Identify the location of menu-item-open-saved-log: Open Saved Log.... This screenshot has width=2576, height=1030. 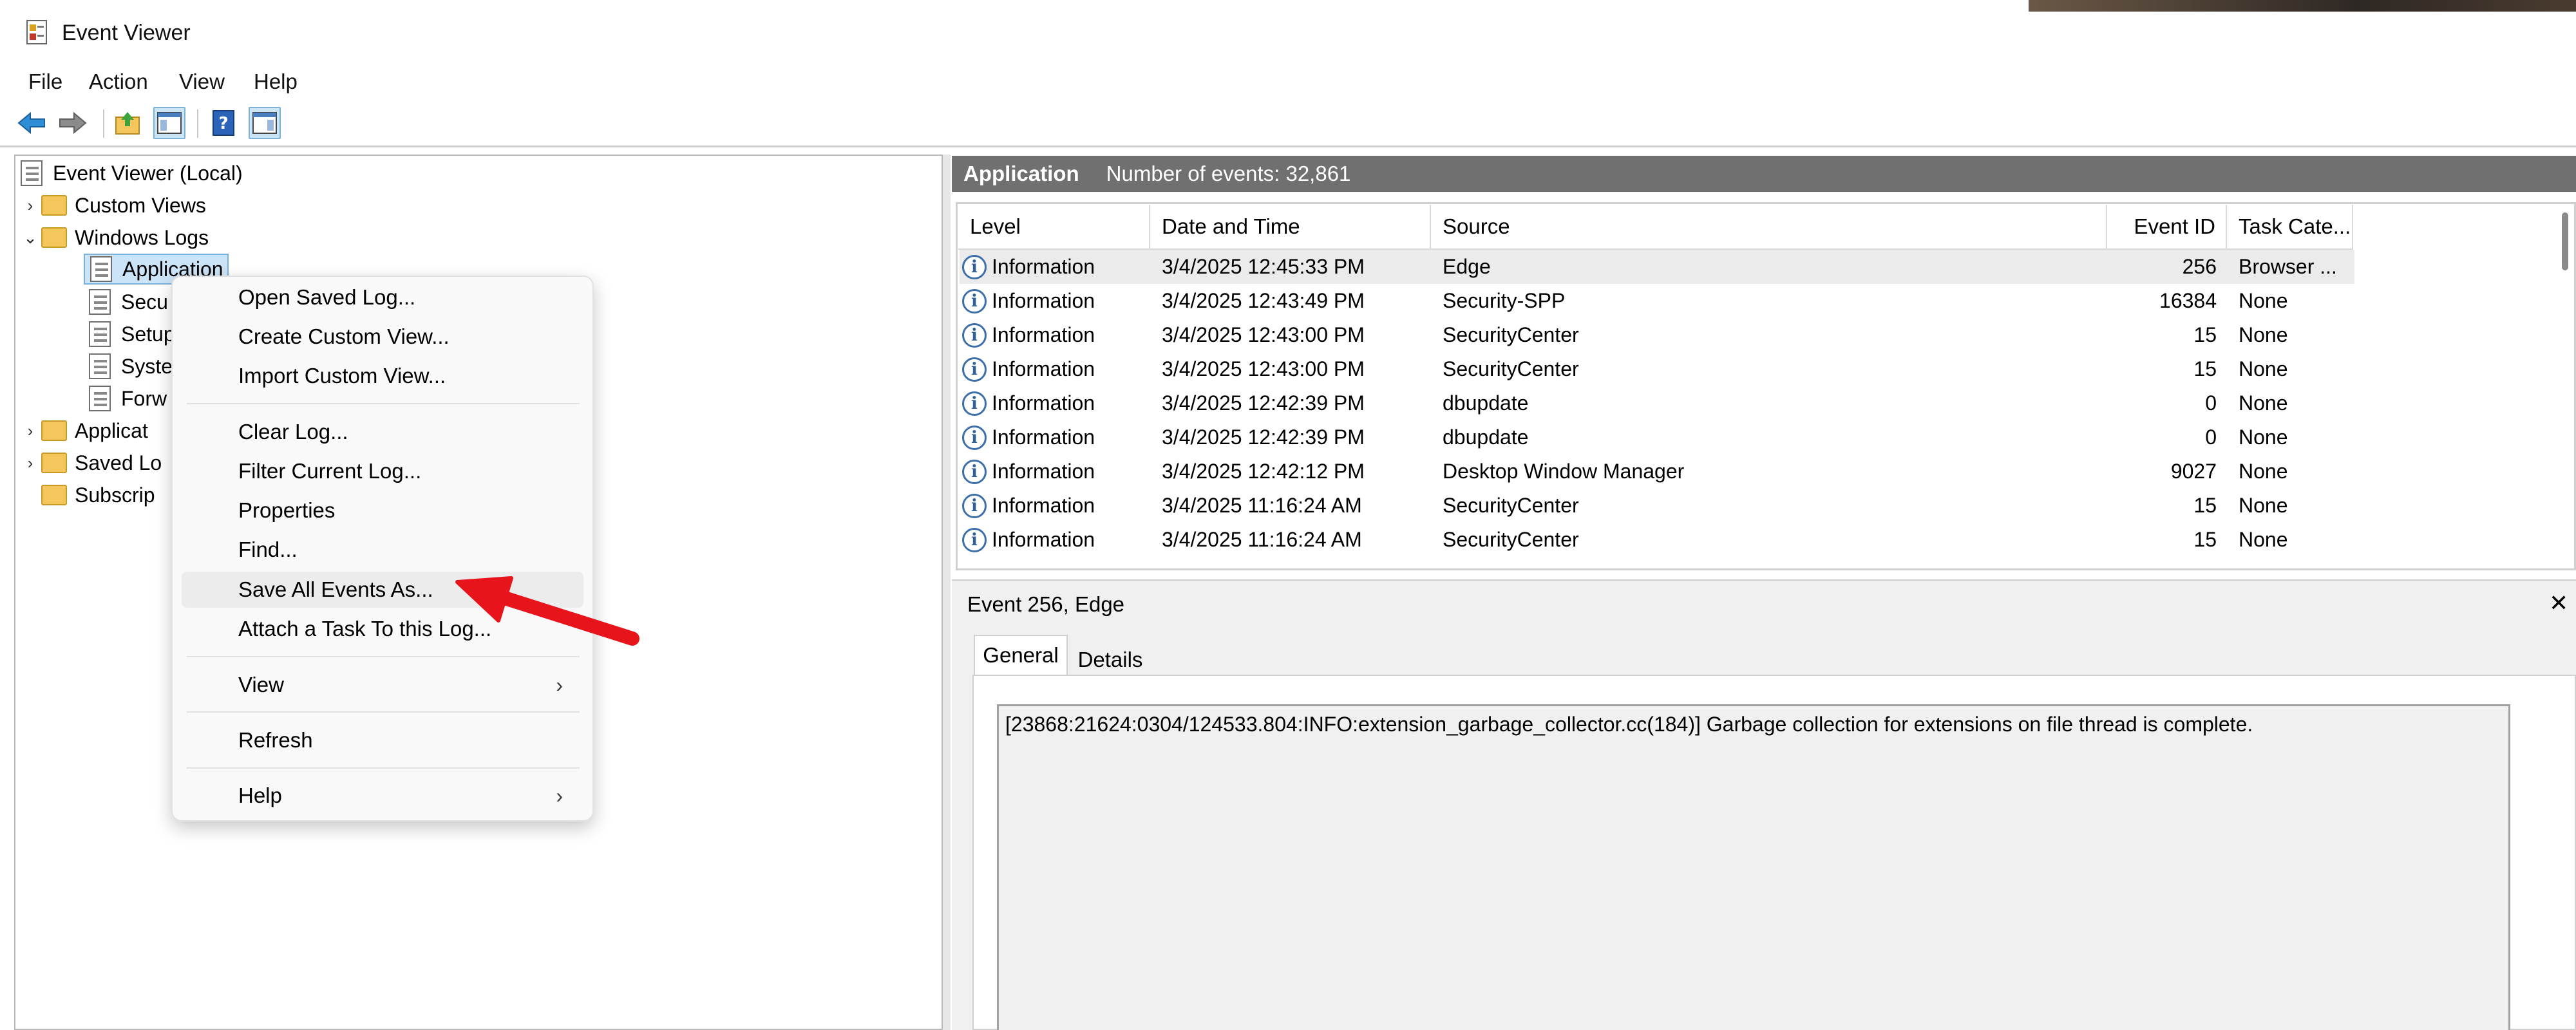
(382, 297).